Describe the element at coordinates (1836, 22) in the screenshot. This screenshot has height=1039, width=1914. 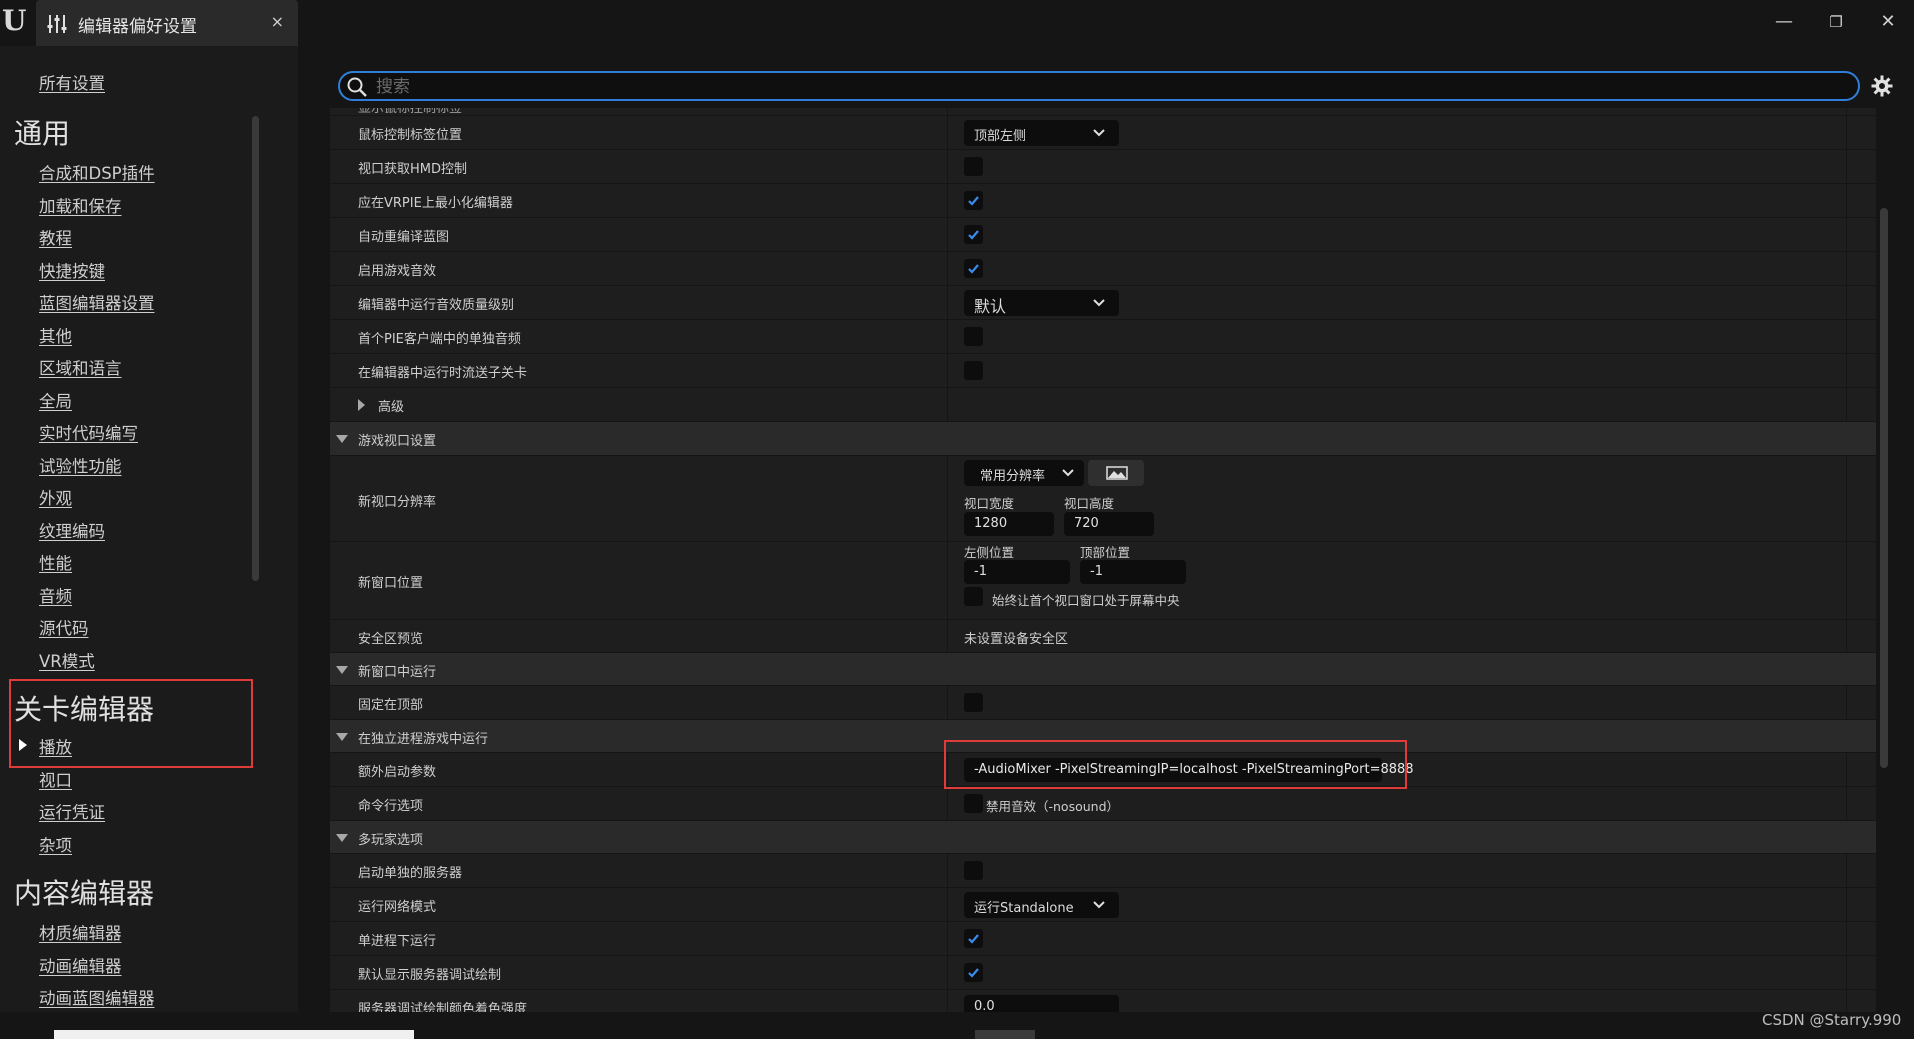
I see `restore-icon: ❐` at that location.